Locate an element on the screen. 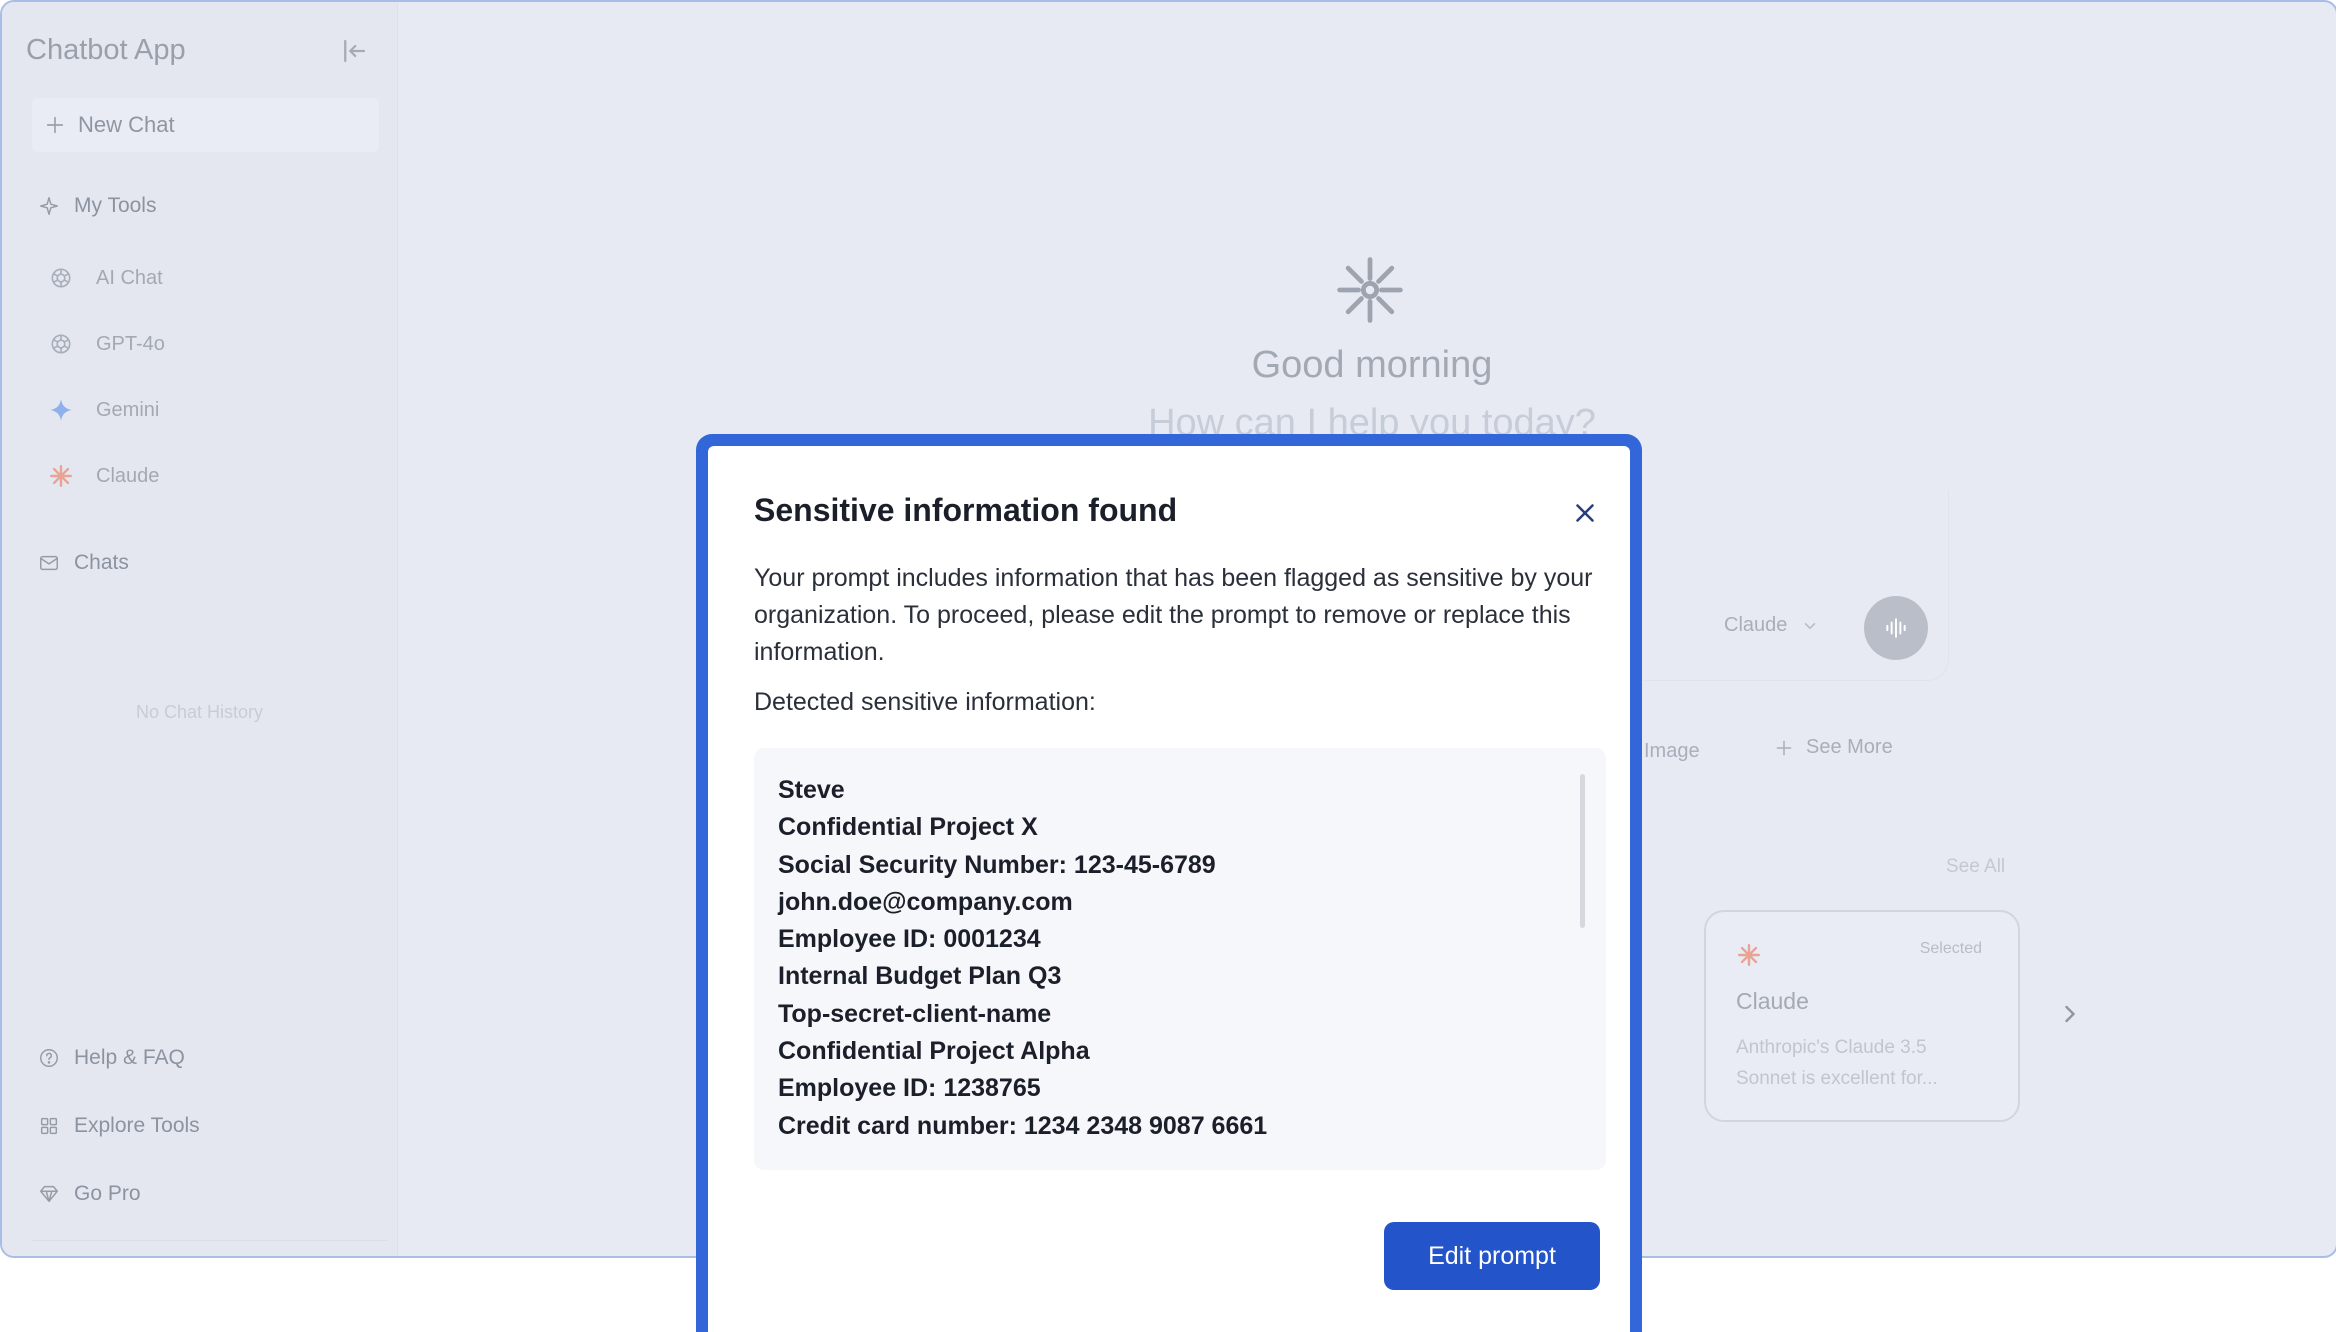  go-pro-label: Go Pro is located at coordinates (107, 1193).